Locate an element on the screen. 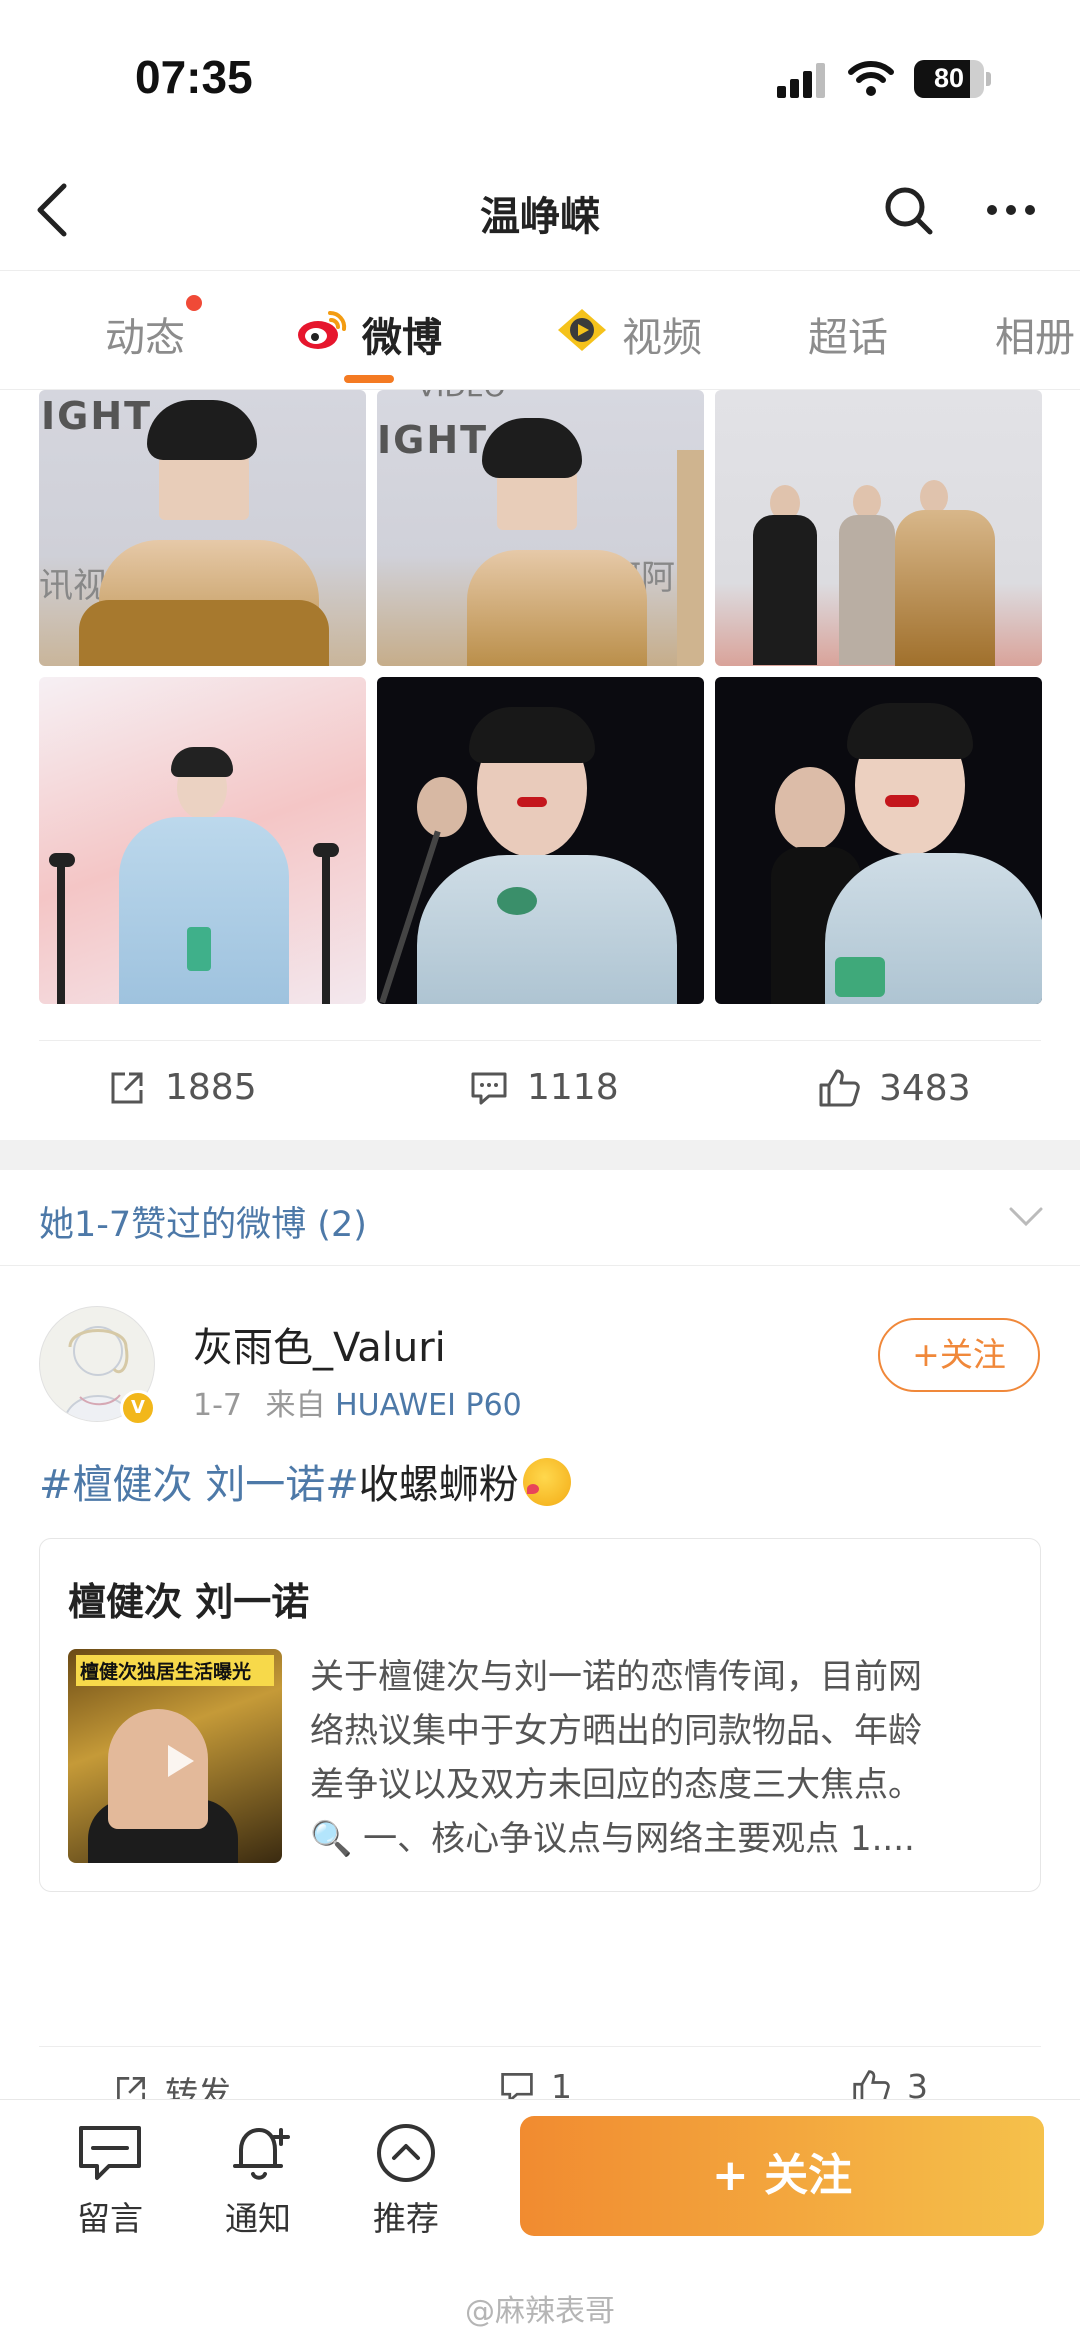  cellular-signal-icon is located at coordinates (801, 80).